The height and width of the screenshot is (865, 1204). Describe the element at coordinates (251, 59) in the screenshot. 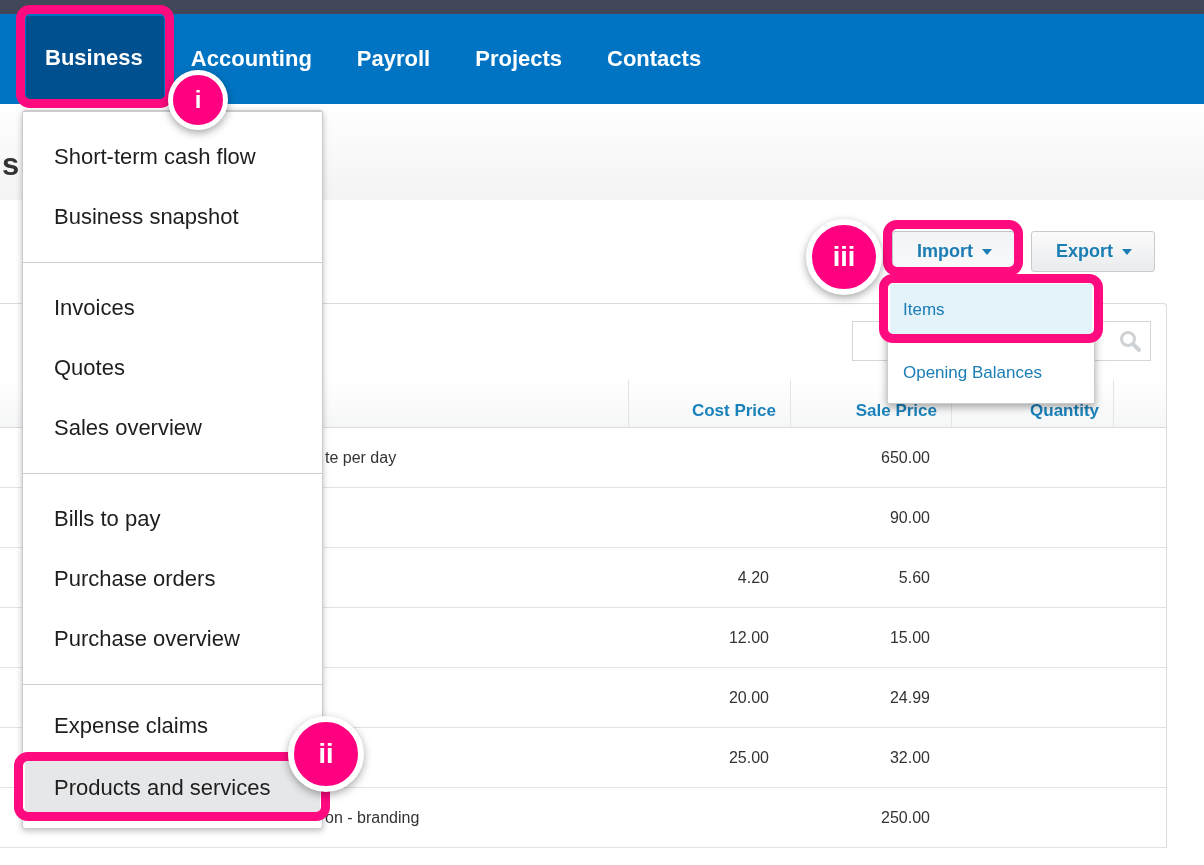

I see `nav-tab: Accounting` at that location.